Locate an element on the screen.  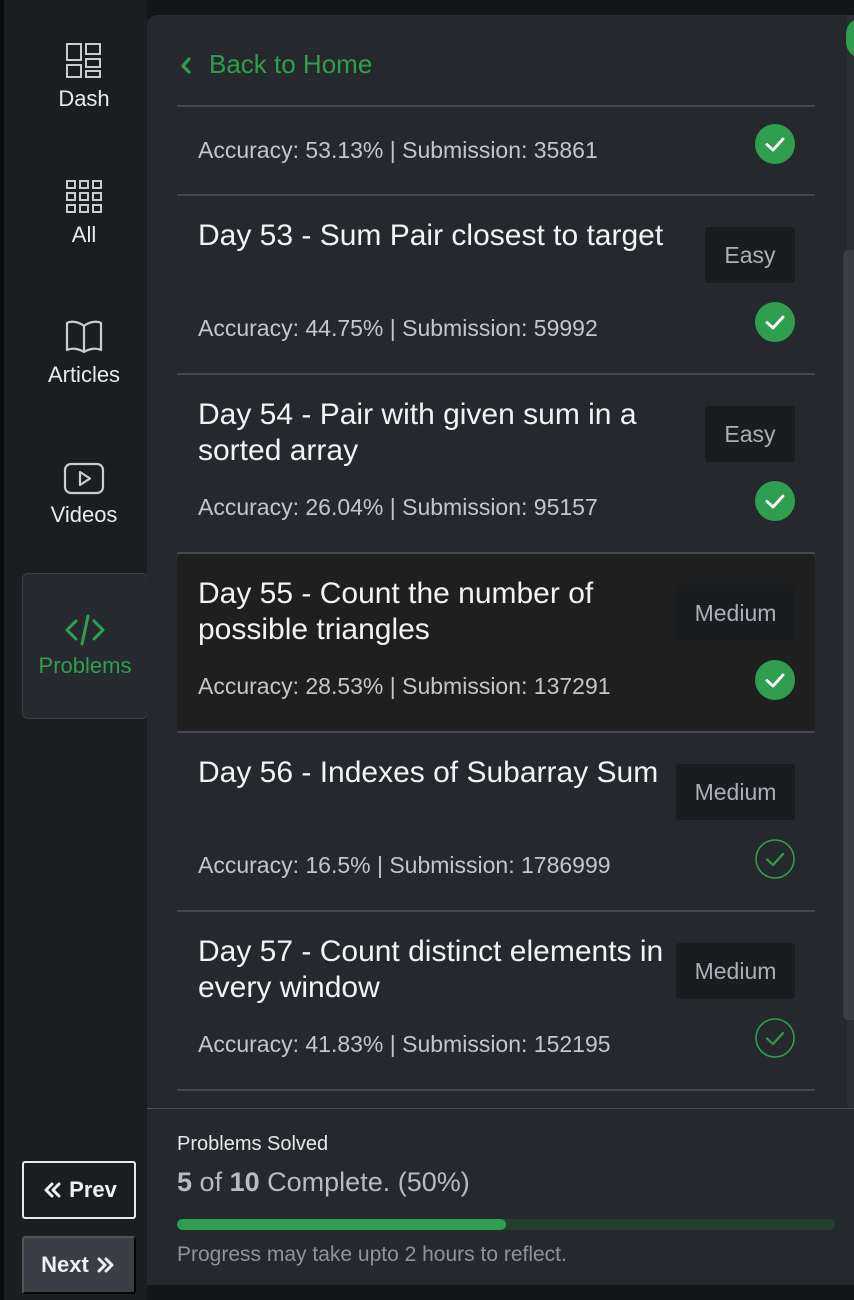
problem-stats: Accuracy: 44.75% | Submission: 59992 is located at coordinates (398, 328).